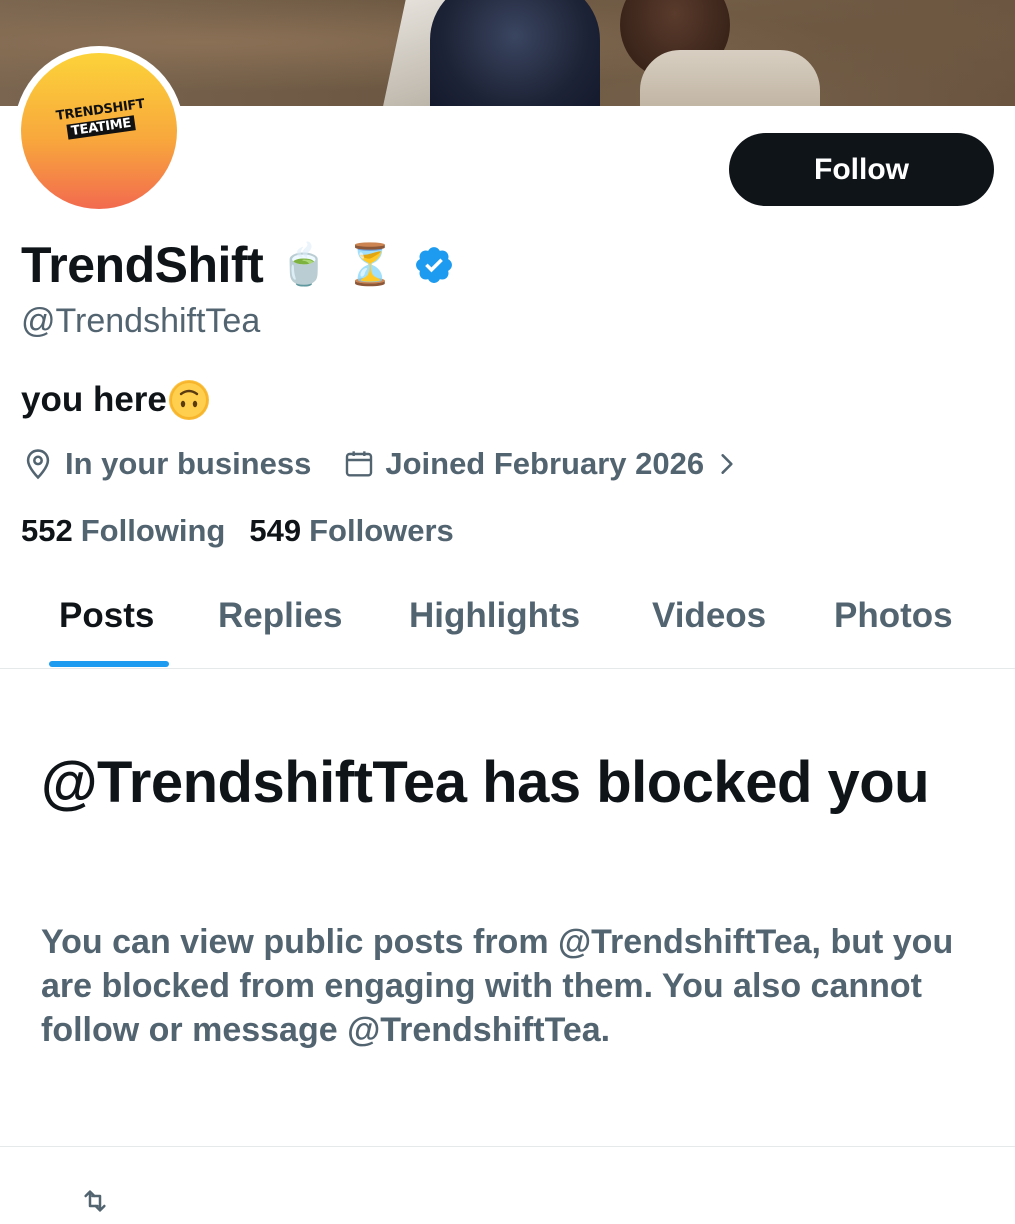  Describe the element at coordinates (109, 664) in the screenshot. I see `active-tab-indicator` at that location.